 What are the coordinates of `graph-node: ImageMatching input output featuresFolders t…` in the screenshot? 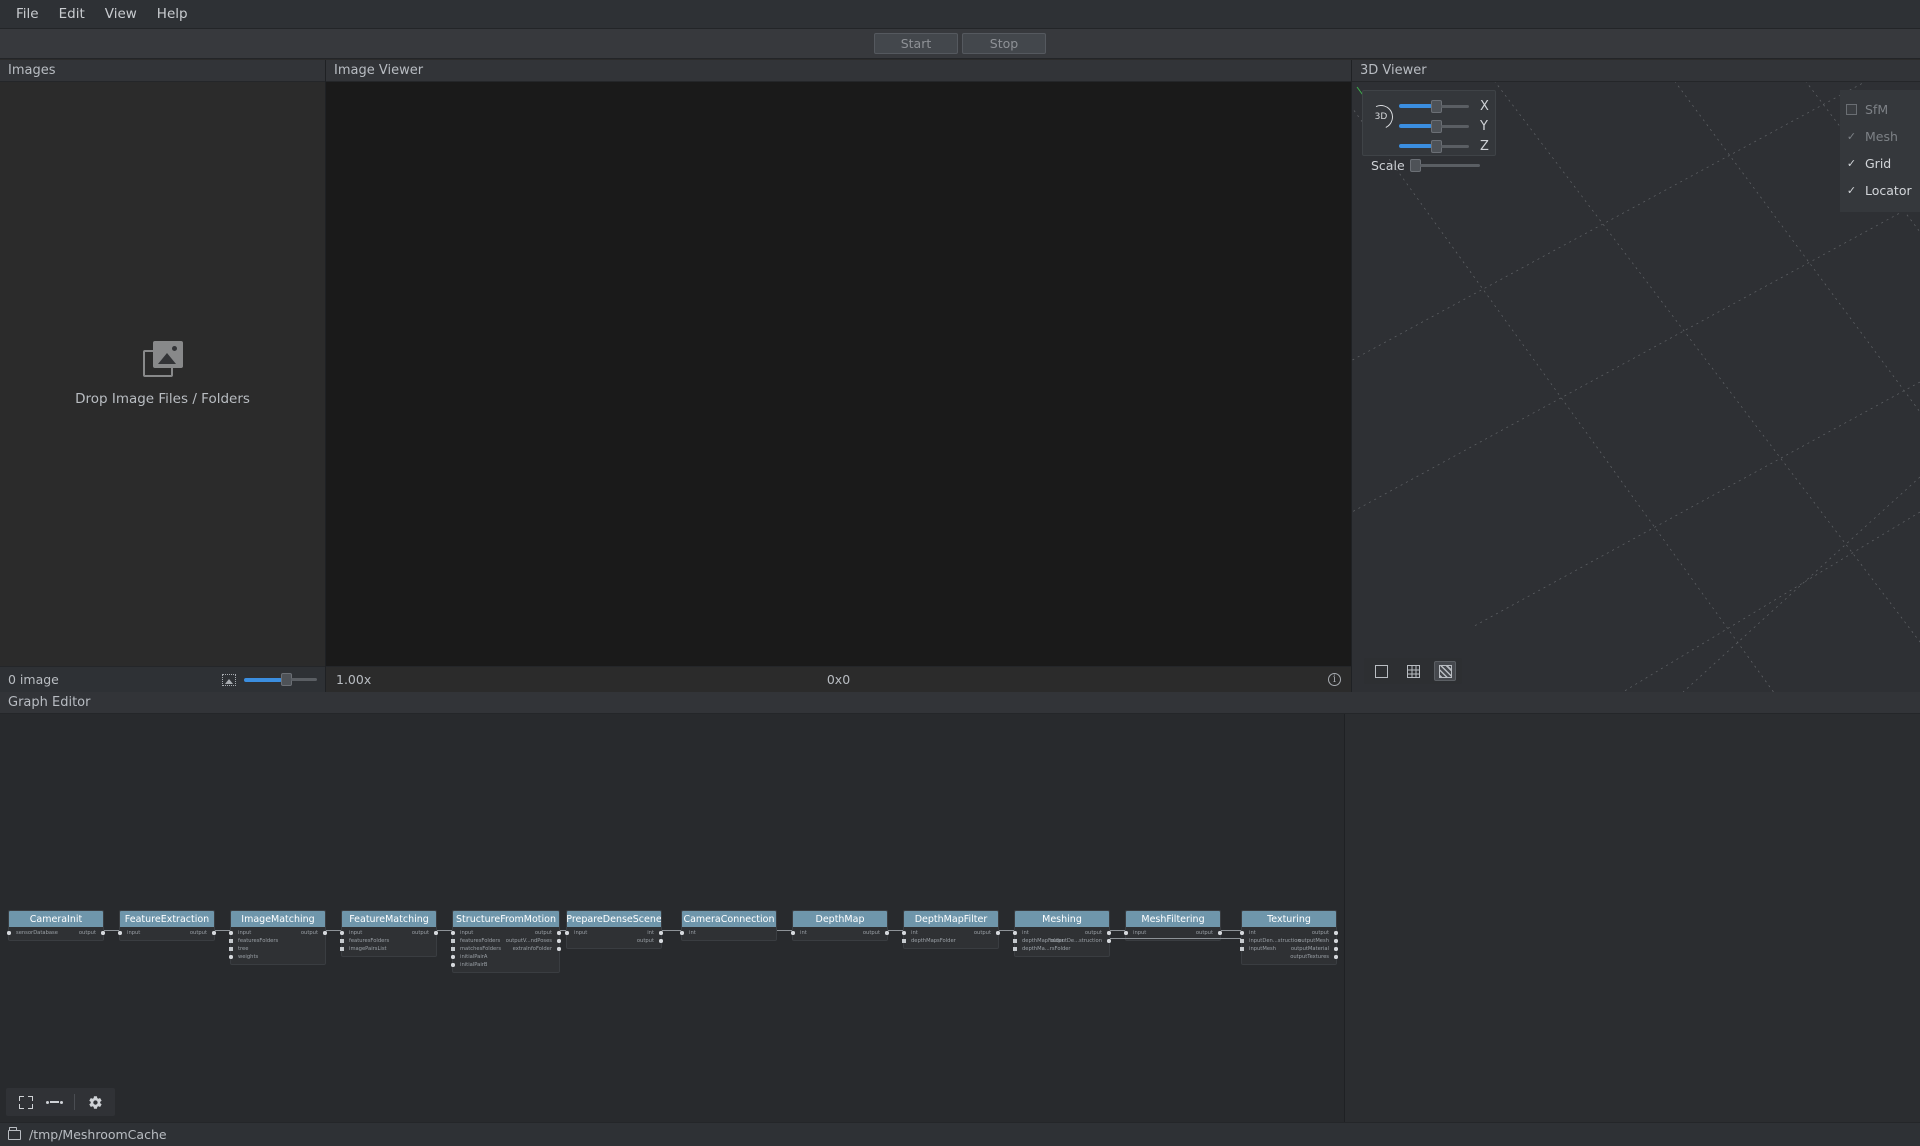 It's located at (278, 937).